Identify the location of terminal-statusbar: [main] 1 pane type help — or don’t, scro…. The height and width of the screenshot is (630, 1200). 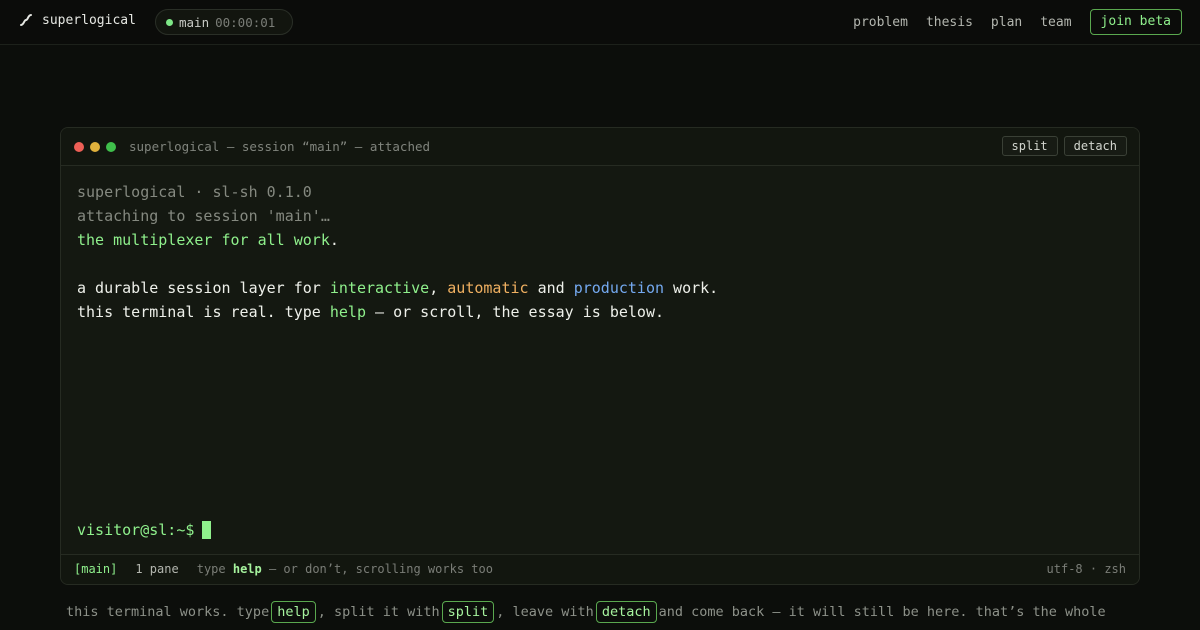
(600, 569).